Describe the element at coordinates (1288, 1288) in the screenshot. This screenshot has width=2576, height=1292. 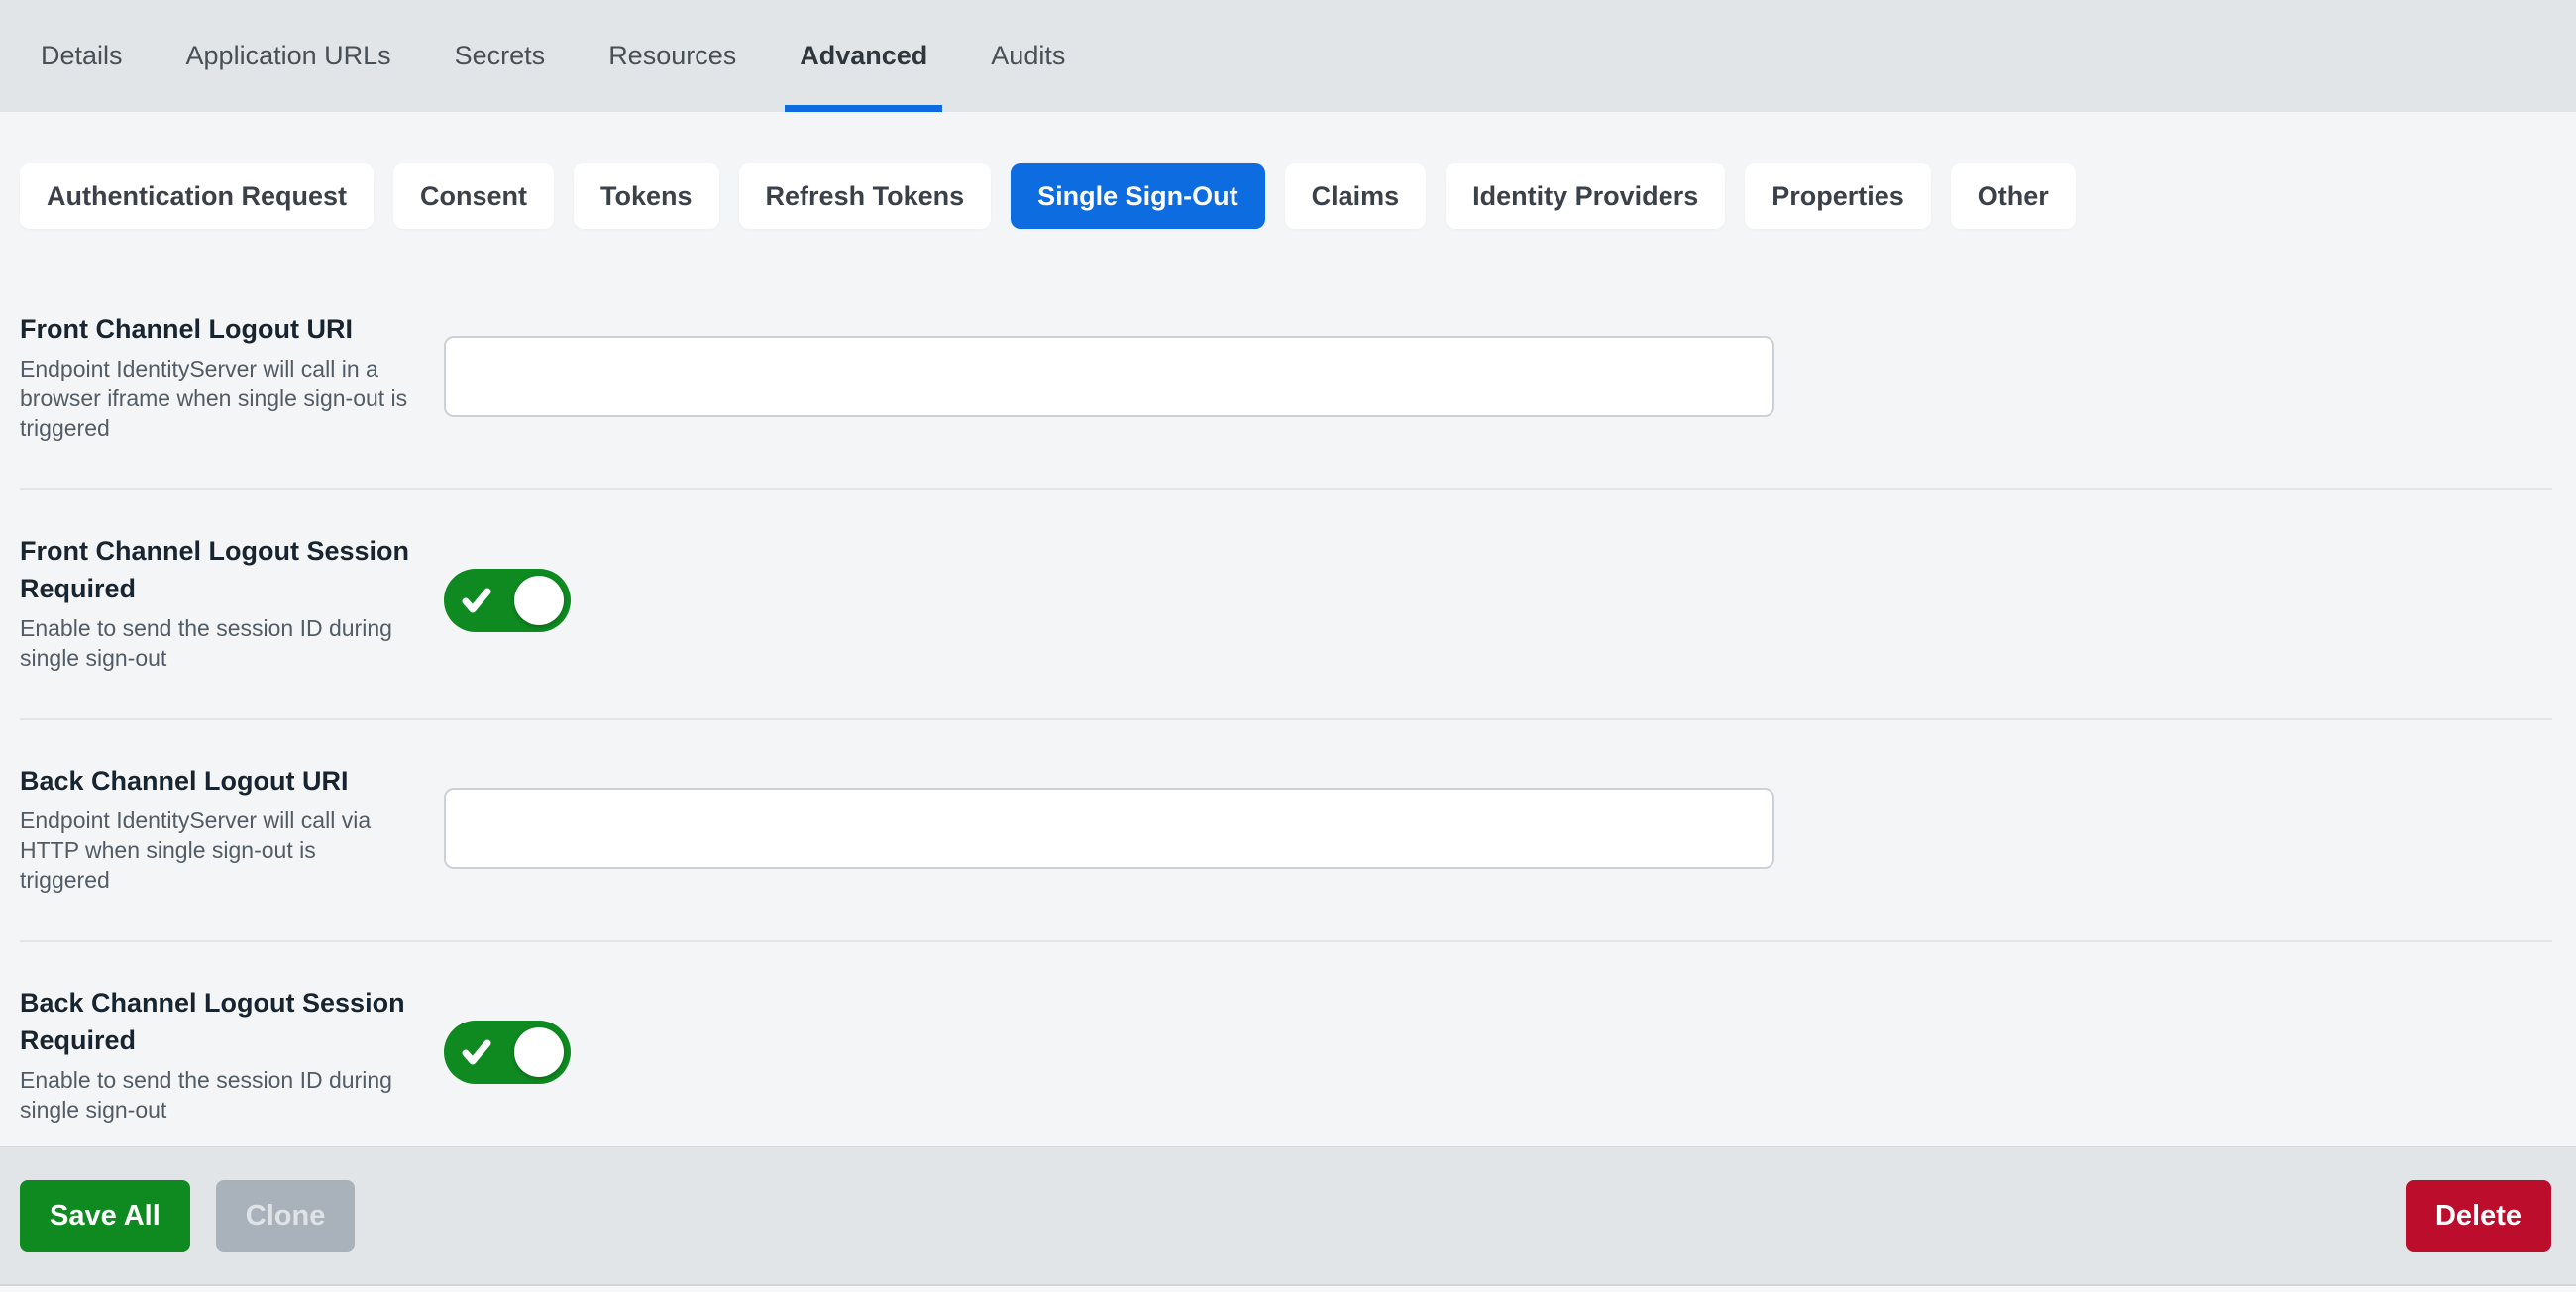
I see `page-bottom-strip` at that location.